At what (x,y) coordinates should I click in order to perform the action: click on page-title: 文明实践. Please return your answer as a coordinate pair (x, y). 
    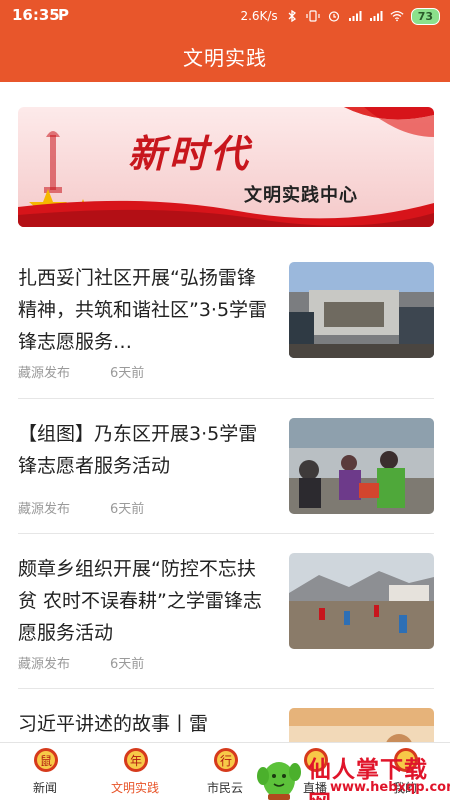
    Looking at the image, I should click on (225, 58).